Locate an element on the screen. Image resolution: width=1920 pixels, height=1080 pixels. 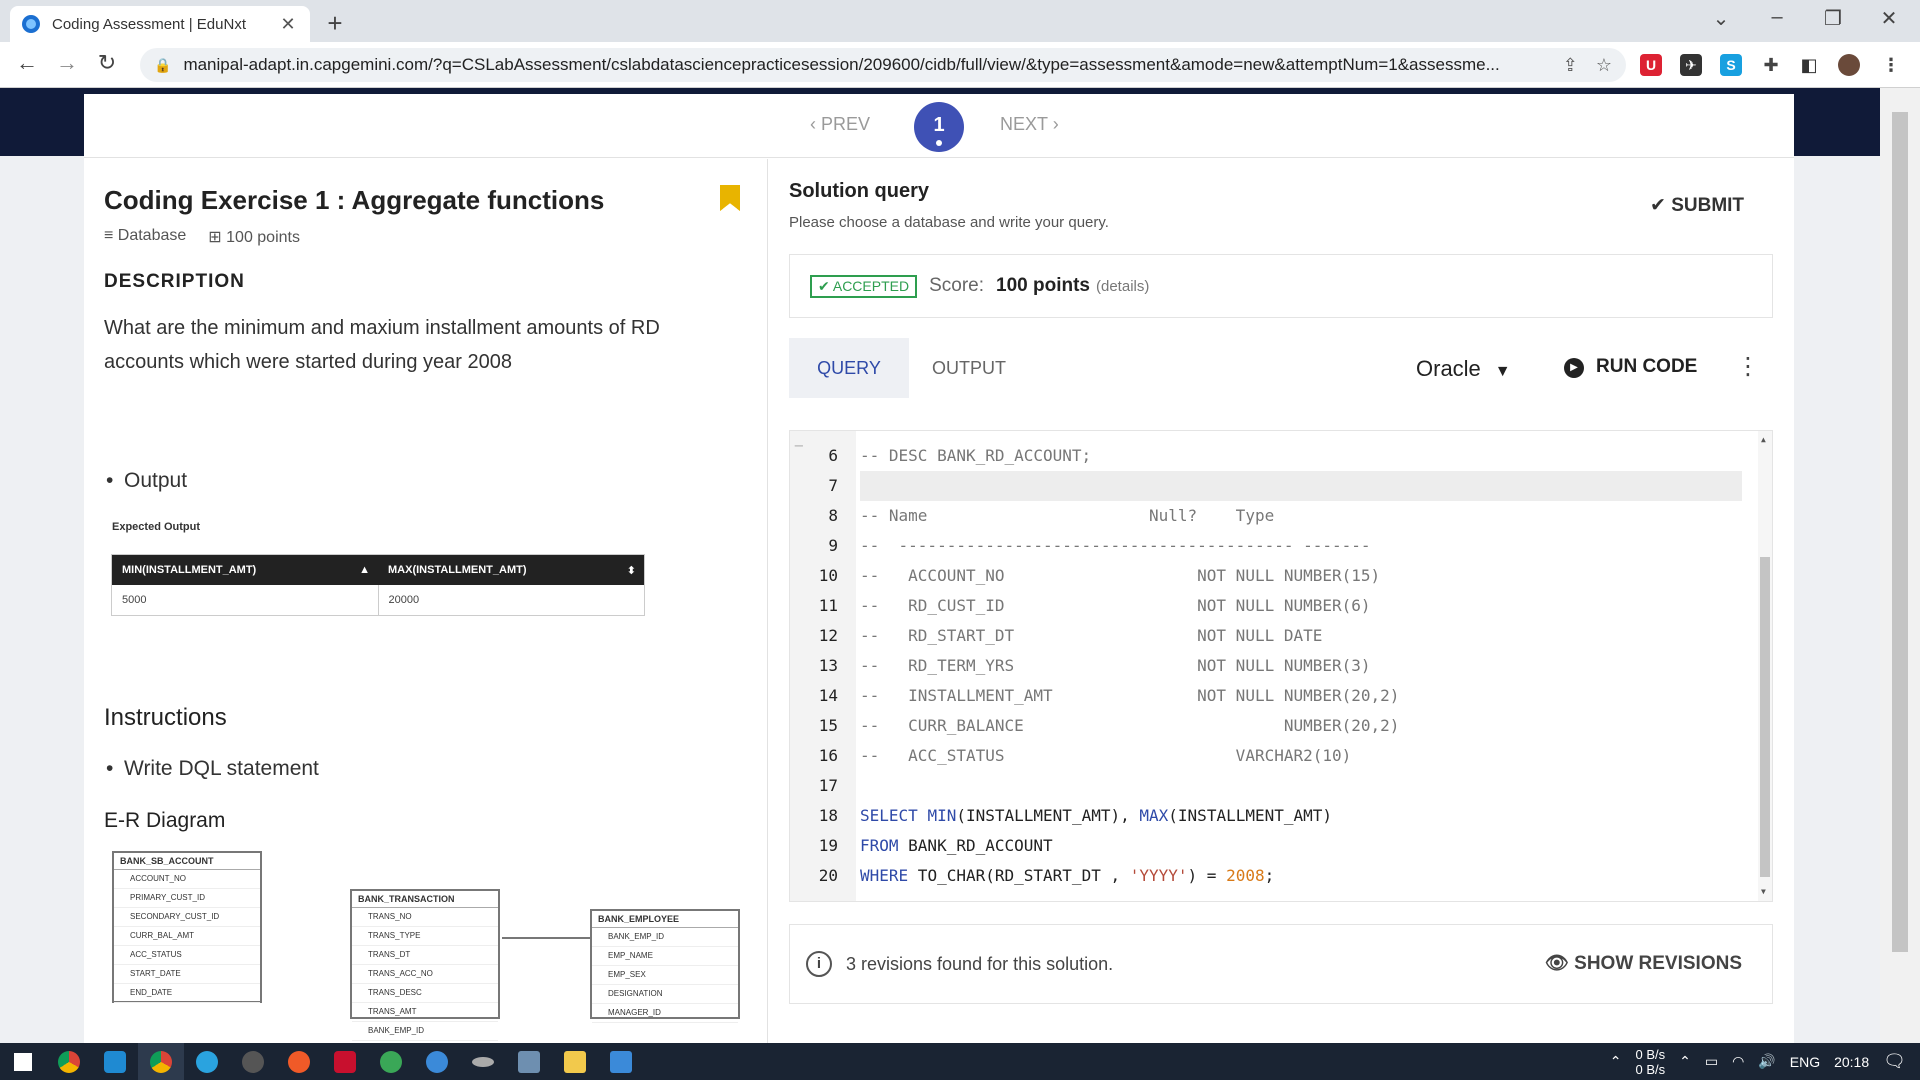
wifi-icon: ◠ is located at coordinates (1738, 1061).